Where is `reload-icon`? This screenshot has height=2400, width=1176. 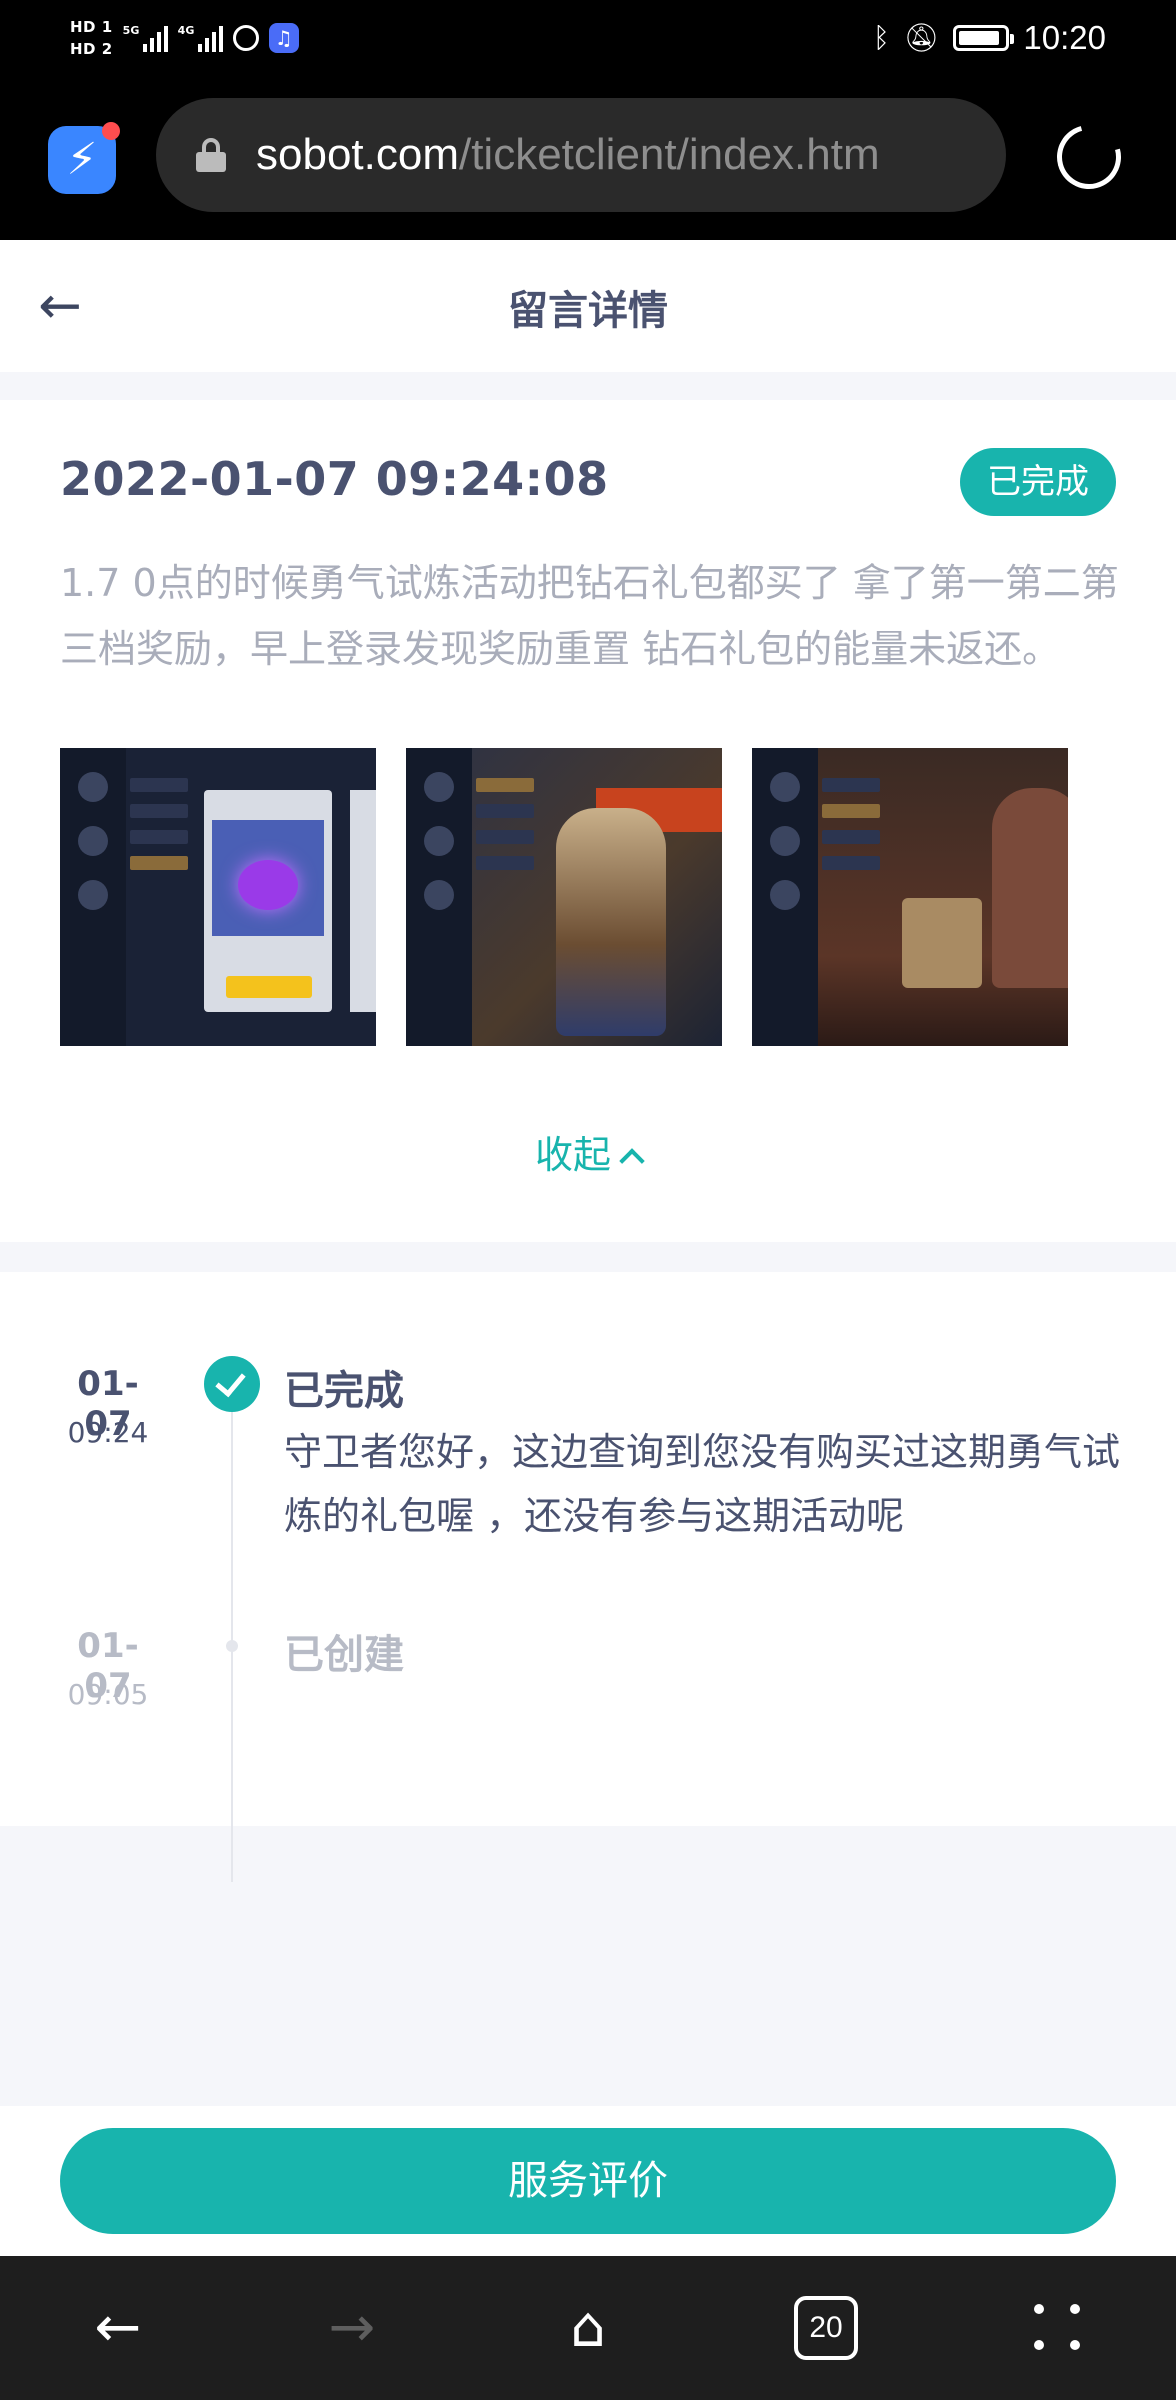 reload-icon is located at coordinates (1089, 157).